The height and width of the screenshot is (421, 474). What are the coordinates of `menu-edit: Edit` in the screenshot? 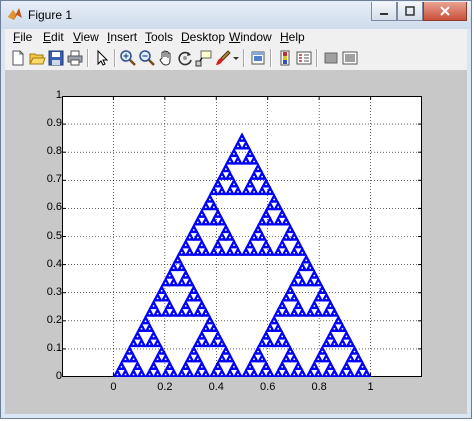 It's located at (53, 37).